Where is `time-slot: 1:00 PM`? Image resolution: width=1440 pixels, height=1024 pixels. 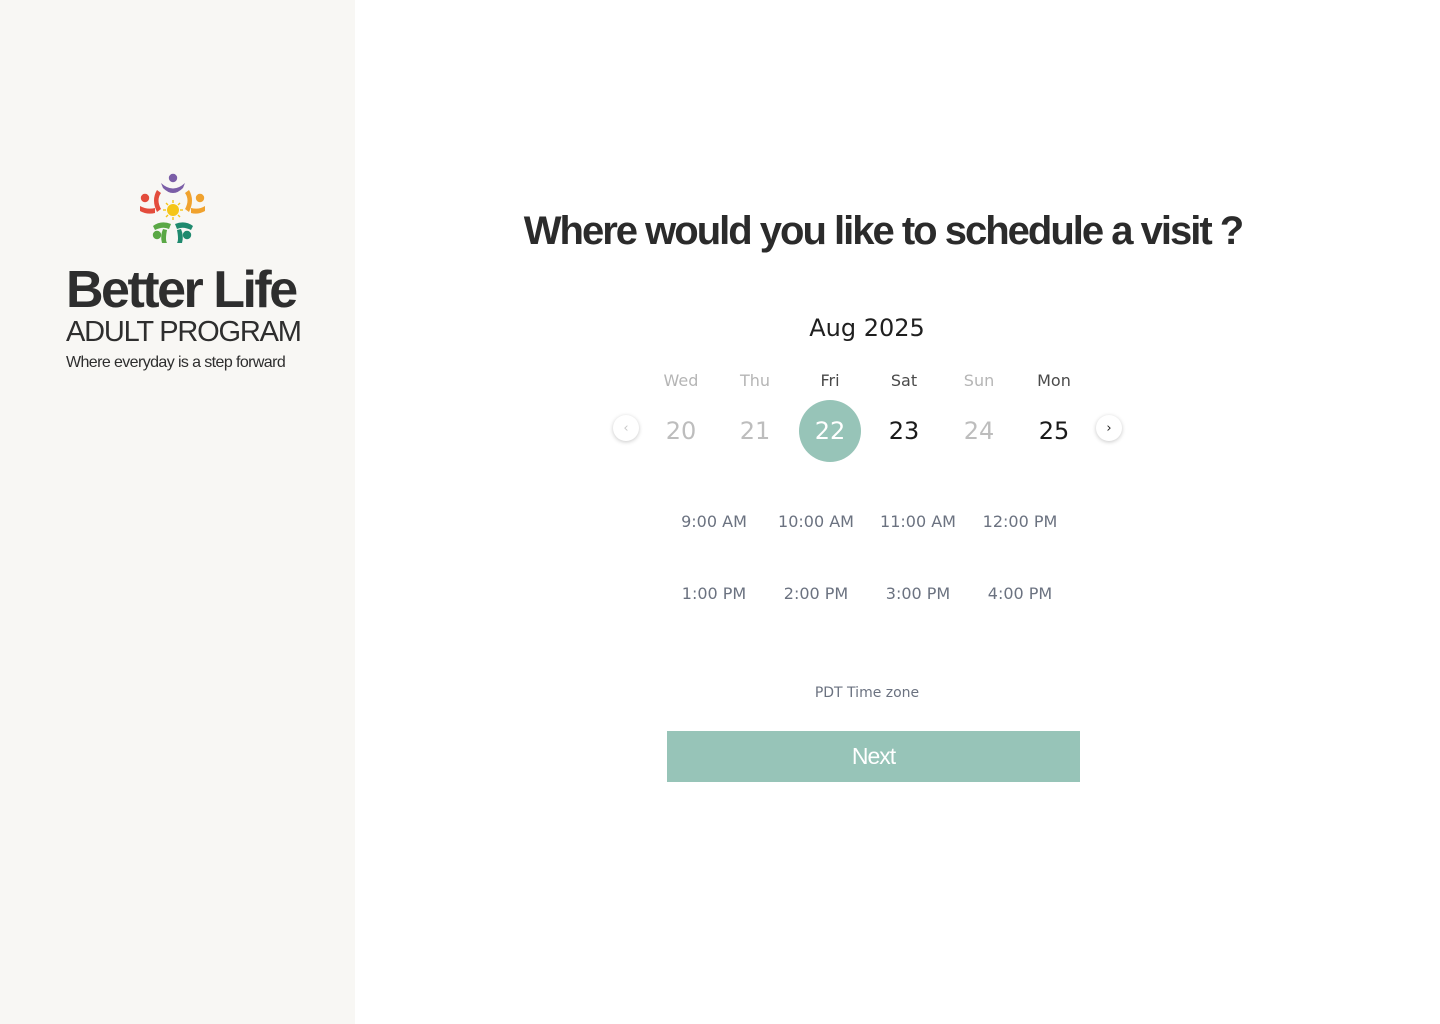 time-slot: 1:00 PM is located at coordinates (714, 594).